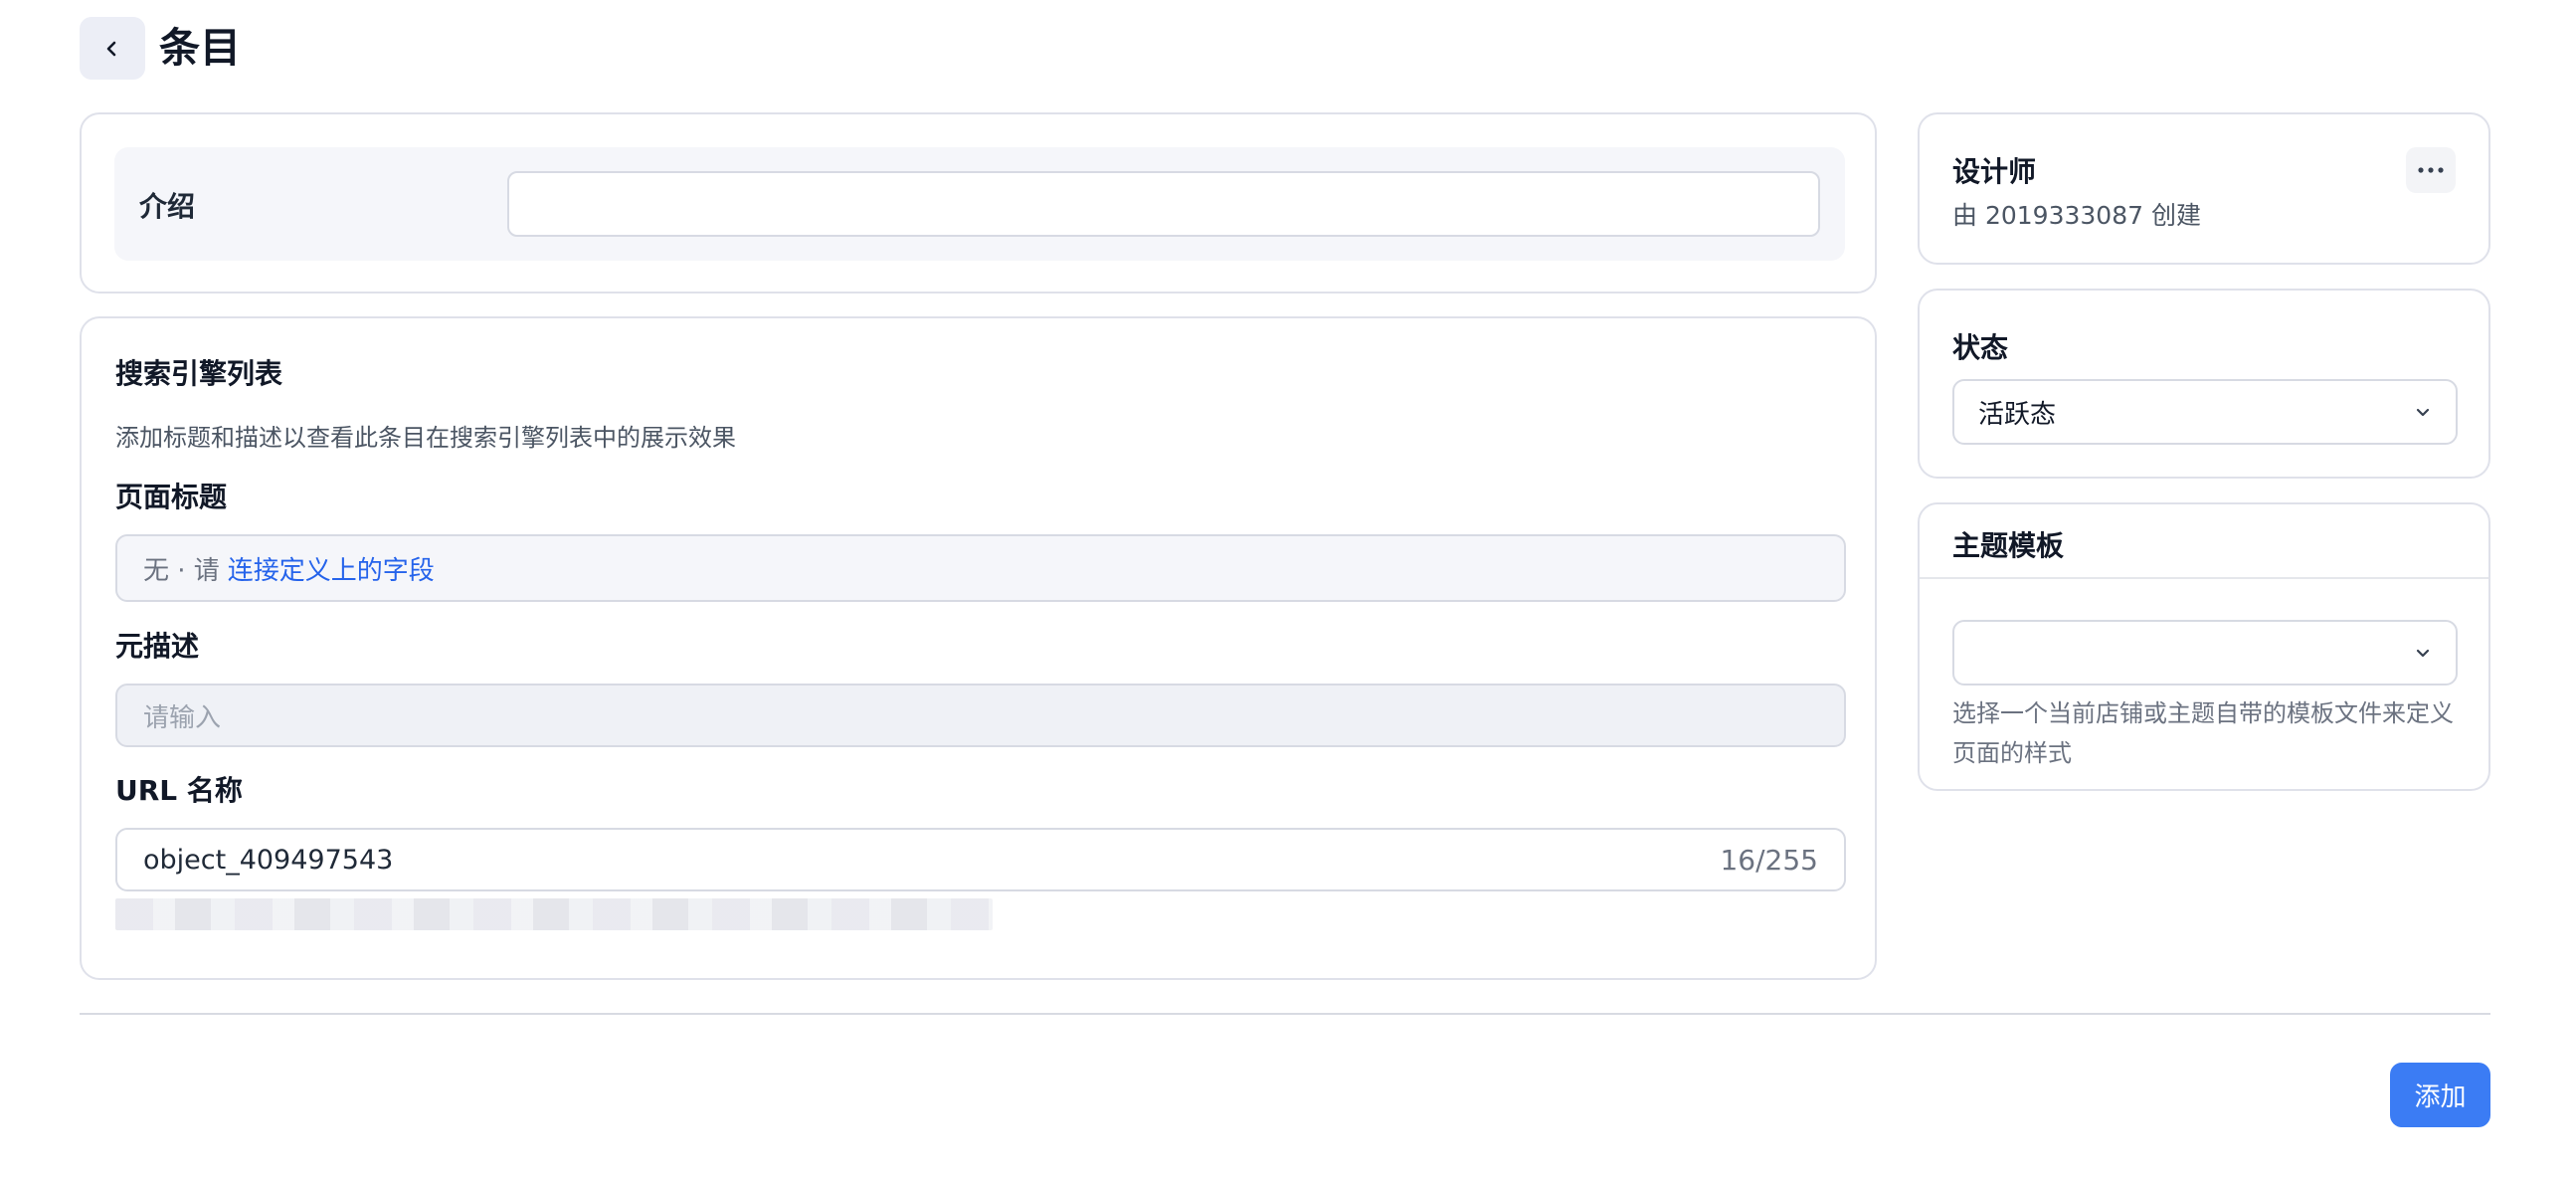 The image size is (2576, 1178). Describe the element at coordinates (1769, 860) in the screenshot. I see `url-name-counter: 16/255` at that location.